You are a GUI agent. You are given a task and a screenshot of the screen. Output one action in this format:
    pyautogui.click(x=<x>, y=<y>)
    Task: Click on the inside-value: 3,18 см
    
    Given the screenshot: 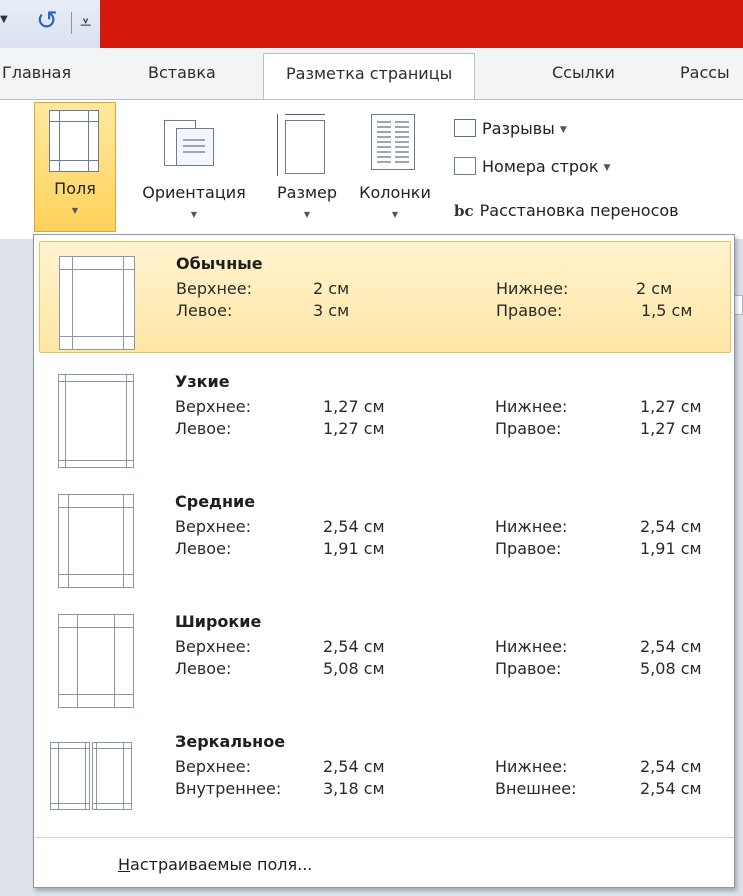 What is the action you would take?
    pyautogui.click(x=354, y=788)
    